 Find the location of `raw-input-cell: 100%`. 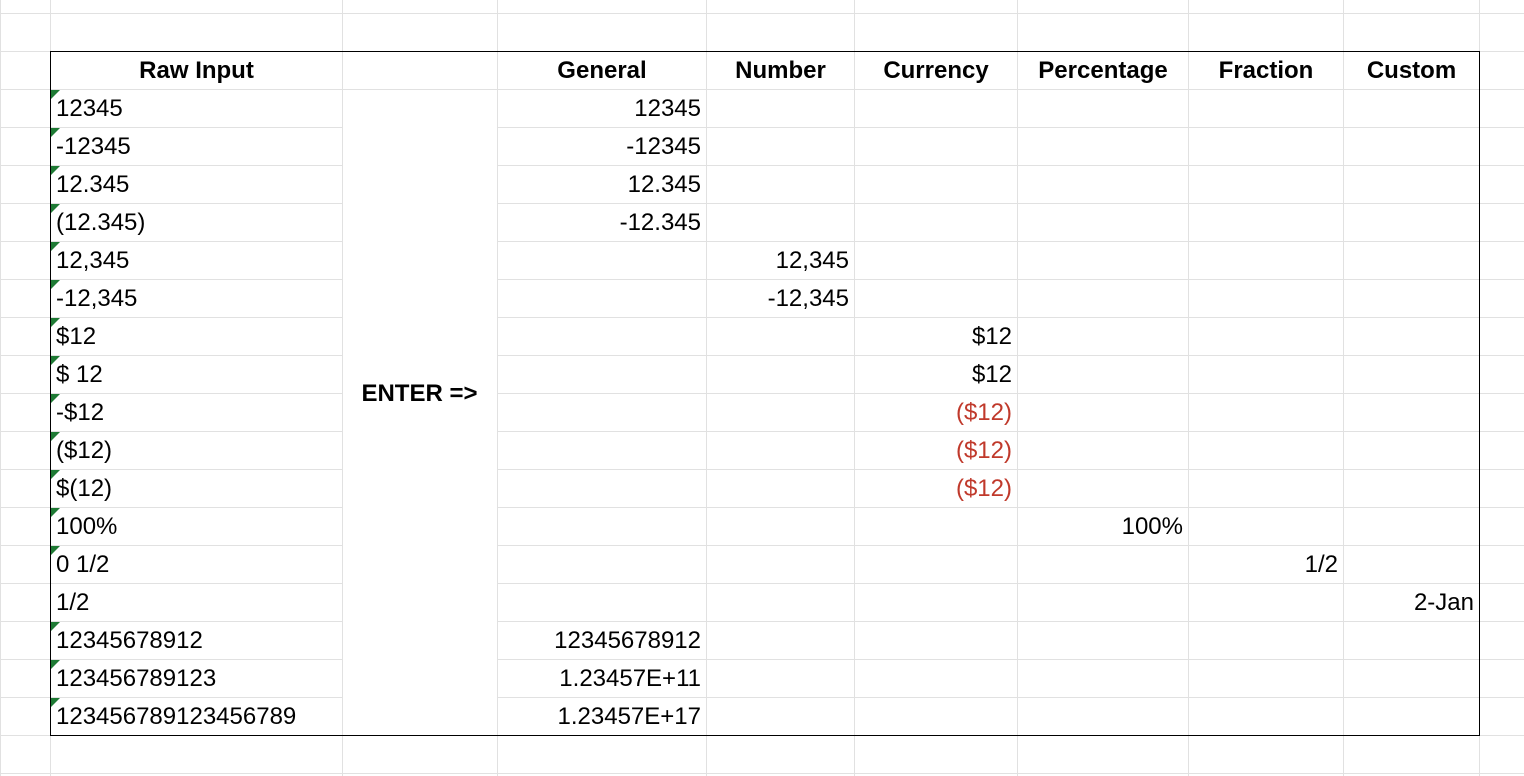

raw-input-cell: 100% is located at coordinates (196, 527).